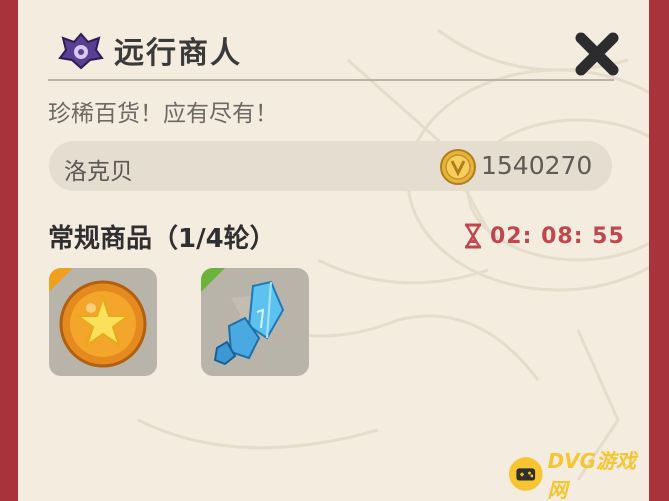 This screenshot has height=501, width=669. Describe the element at coordinates (597, 54) in the screenshot. I see `close-x-icon` at that location.